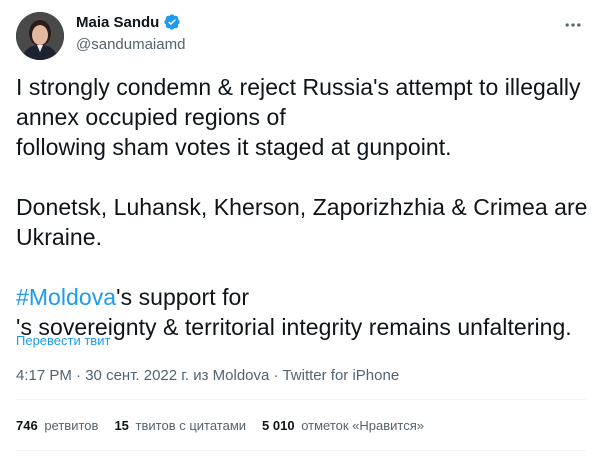 The height and width of the screenshot is (457, 602). I want to click on retweets-stat: 746 ретвитов, so click(57, 425).